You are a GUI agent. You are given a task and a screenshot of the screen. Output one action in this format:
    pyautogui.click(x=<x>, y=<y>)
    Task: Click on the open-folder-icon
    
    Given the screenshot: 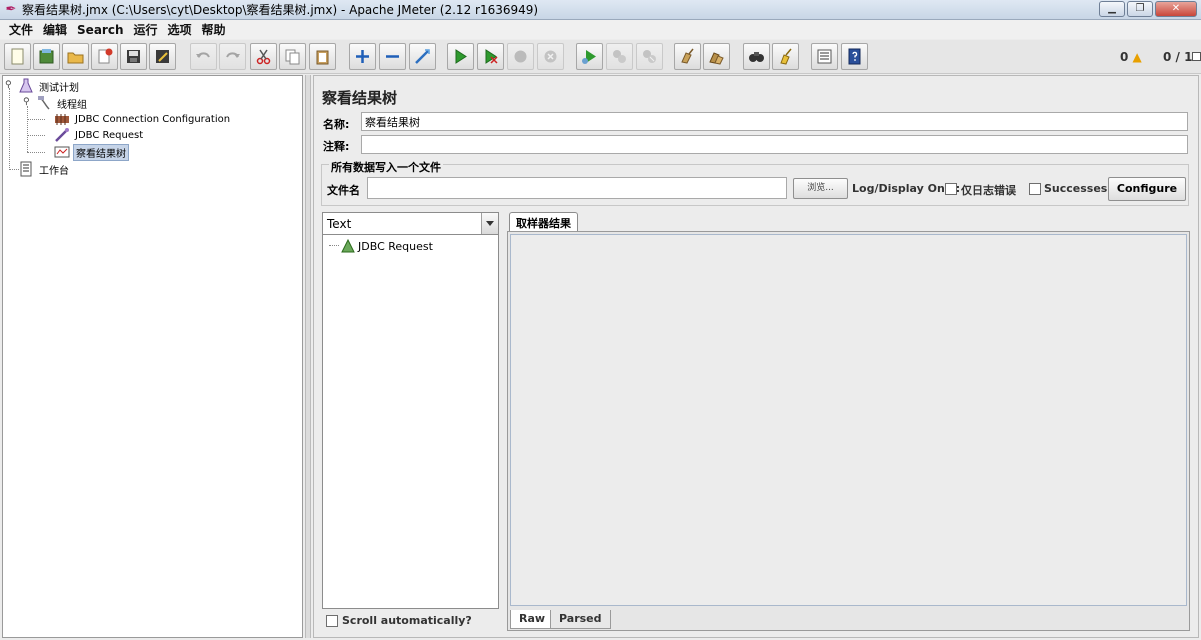 What is the action you would take?
    pyautogui.click(x=75, y=58)
    